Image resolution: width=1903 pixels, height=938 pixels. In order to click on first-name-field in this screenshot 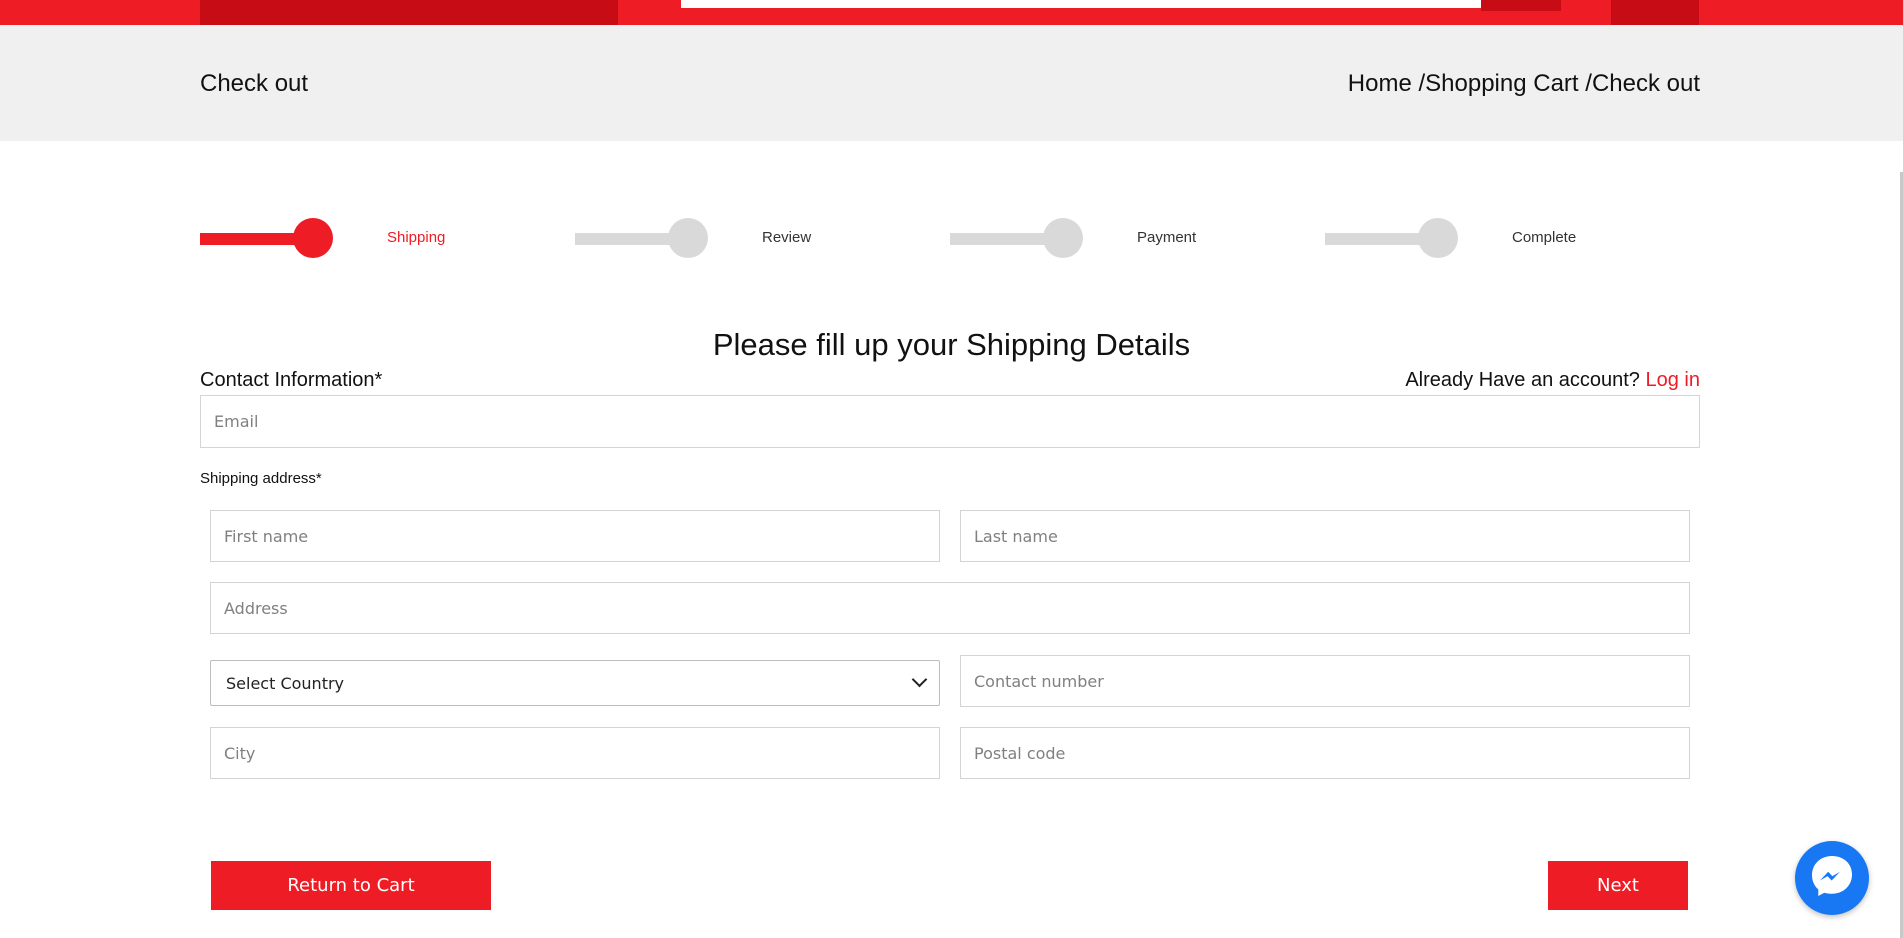, I will do `click(575, 536)`.